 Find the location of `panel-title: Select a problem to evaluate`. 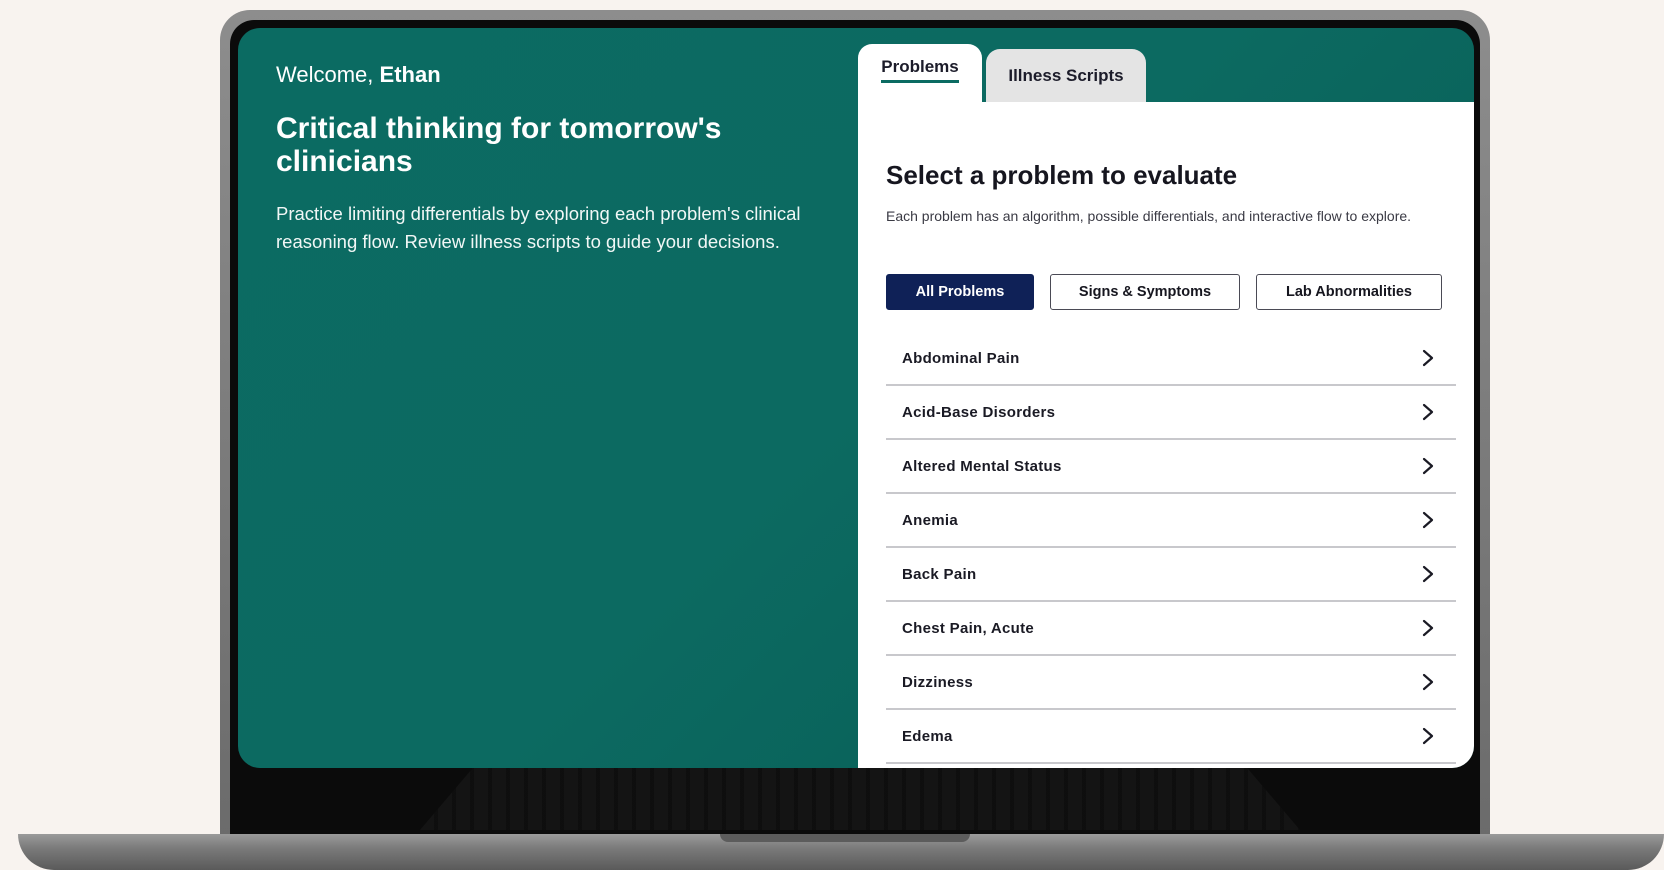

panel-title: Select a problem to evaluate is located at coordinates (1062, 175).